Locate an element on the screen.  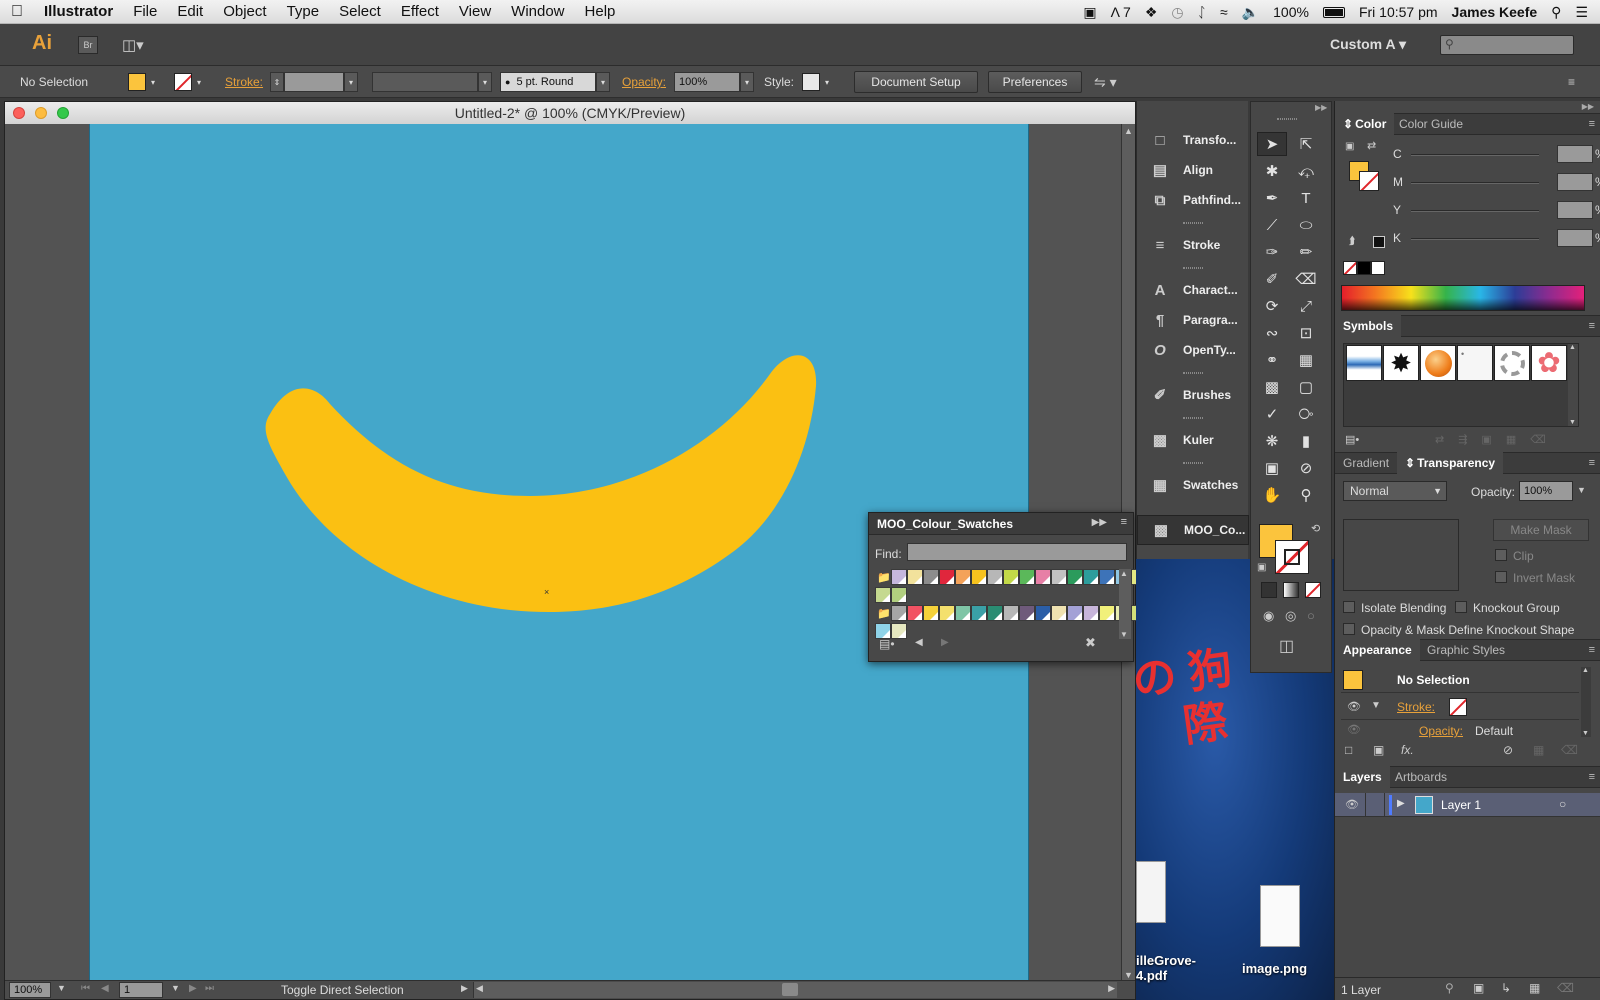
warp-tool-icon: ∾ is located at coordinates (1272, 333).